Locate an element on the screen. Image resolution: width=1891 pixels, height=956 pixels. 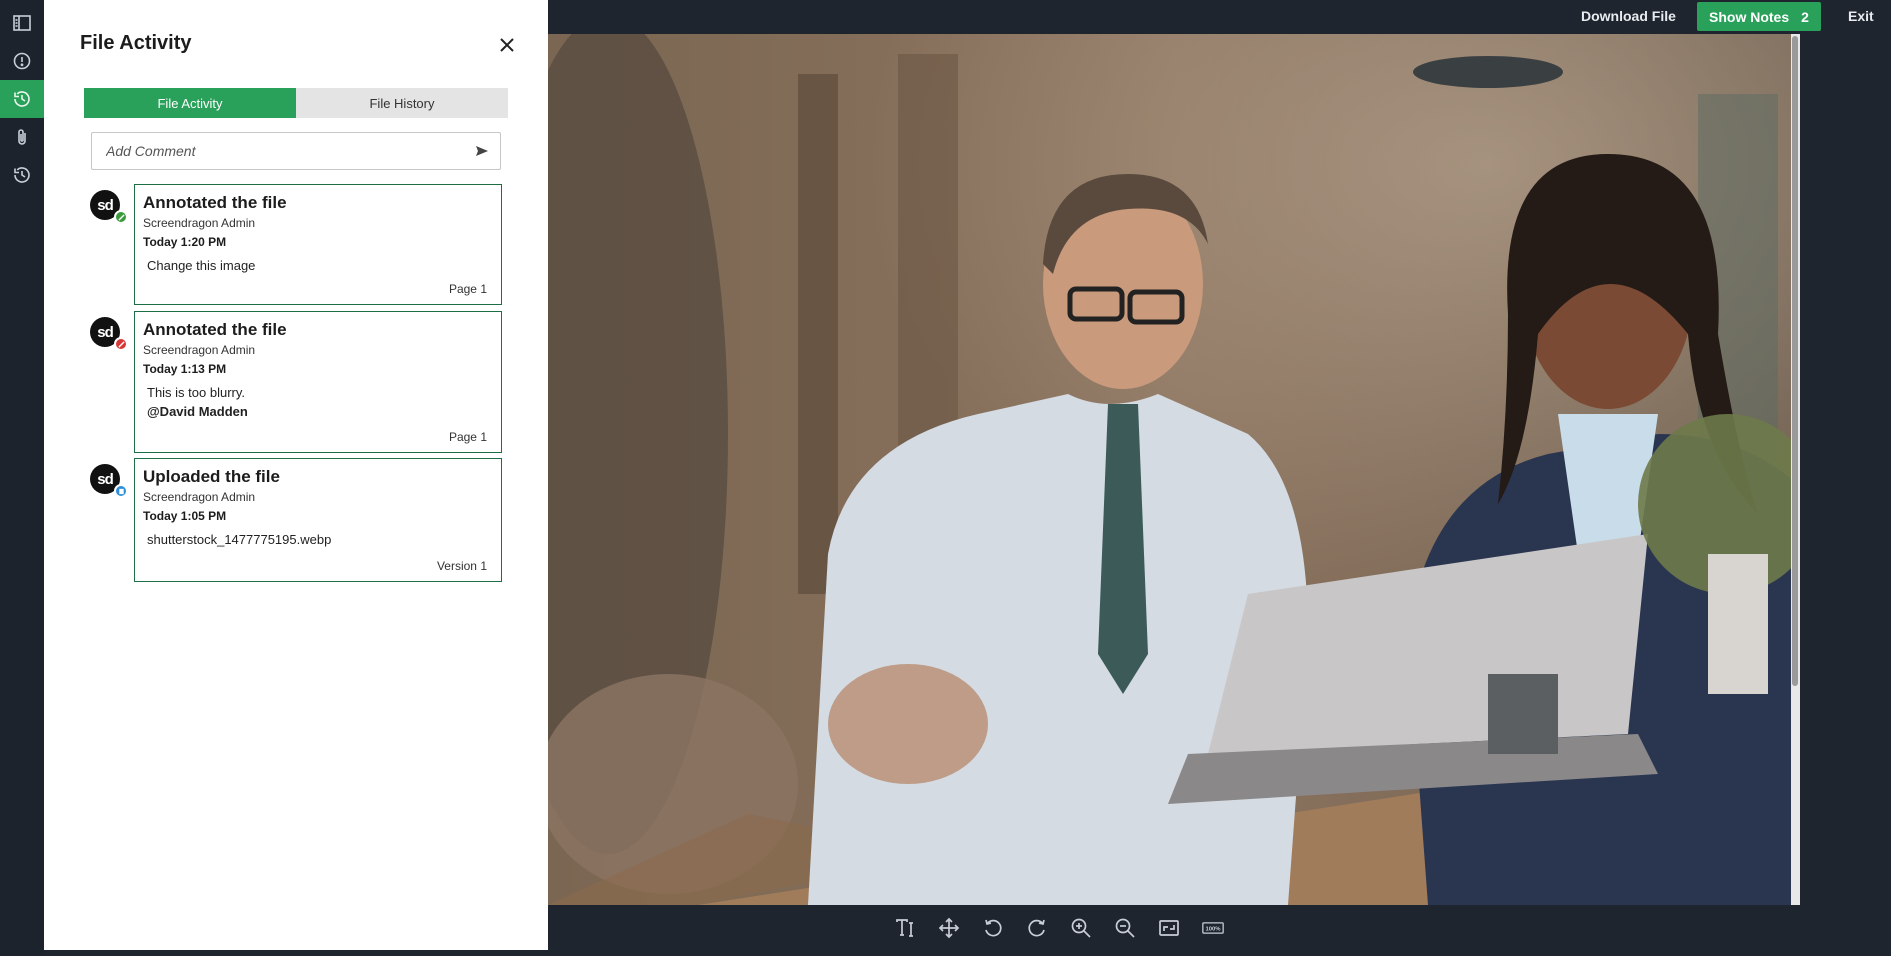
rotate-left-icon is located at coordinates (993, 928).